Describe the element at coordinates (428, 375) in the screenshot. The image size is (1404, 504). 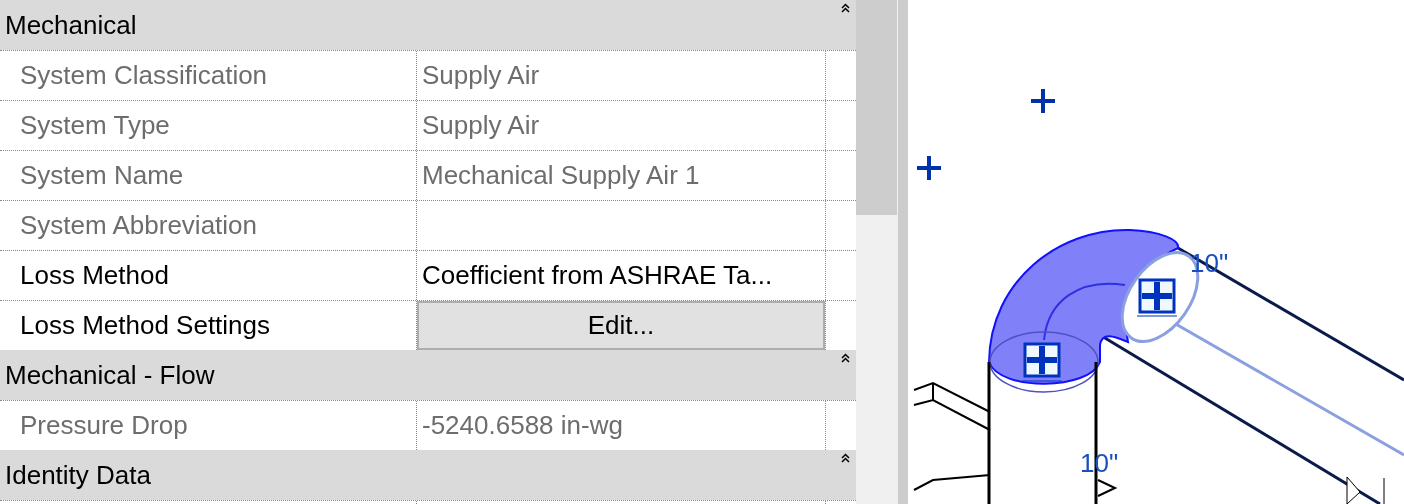
I see `group-header: Mechanical - Flow` at that location.